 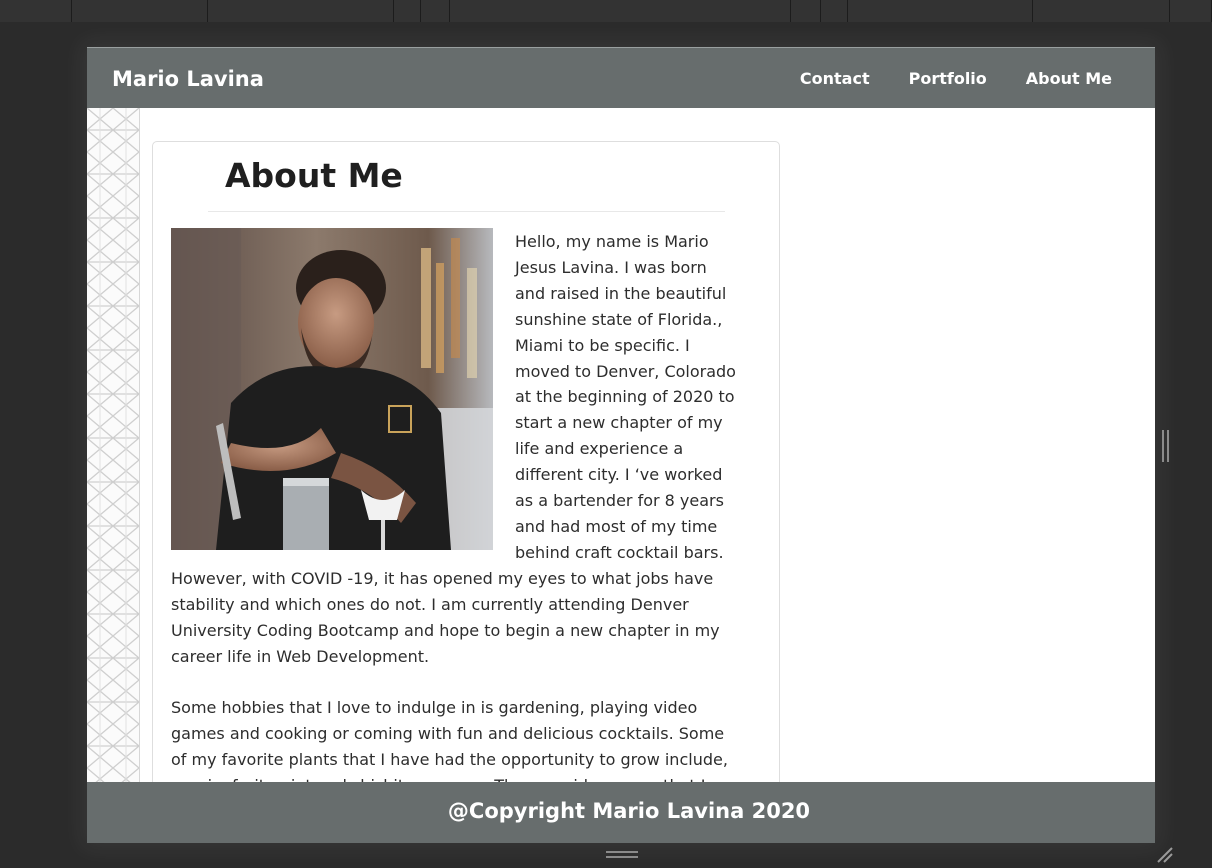 I want to click on title-divider, so click(x=466, y=211).